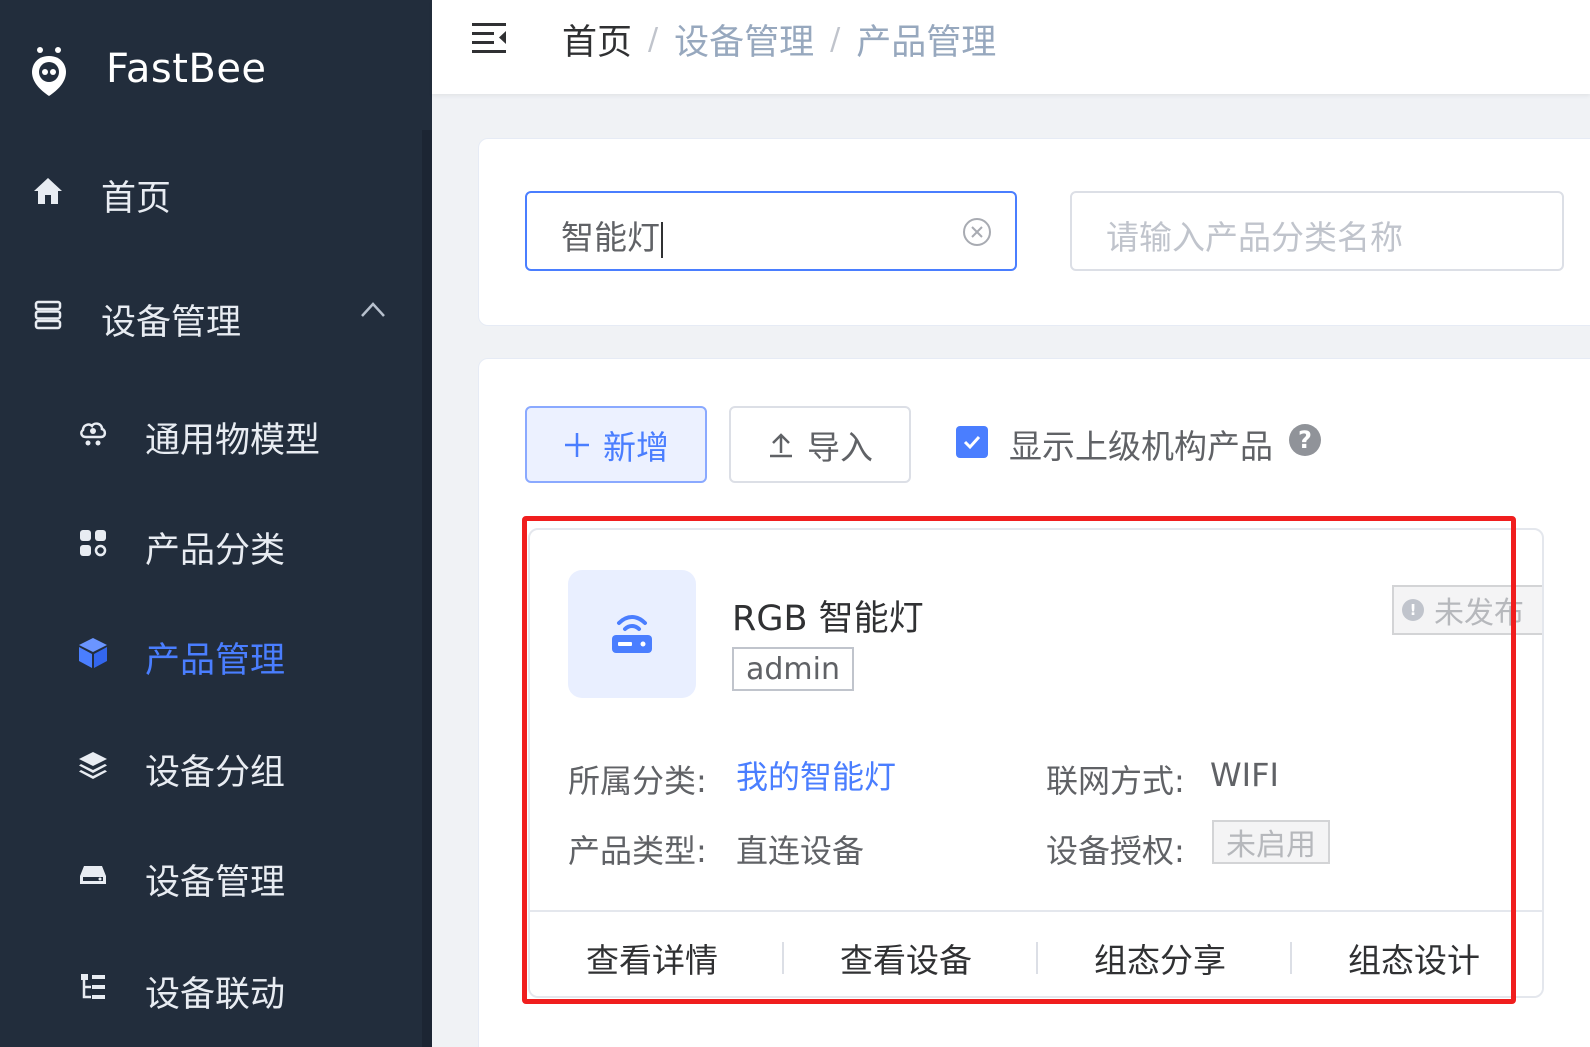 The height and width of the screenshot is (1047, 1590). I want to click on sidebar-item-home: 首页, so click(210, 191).